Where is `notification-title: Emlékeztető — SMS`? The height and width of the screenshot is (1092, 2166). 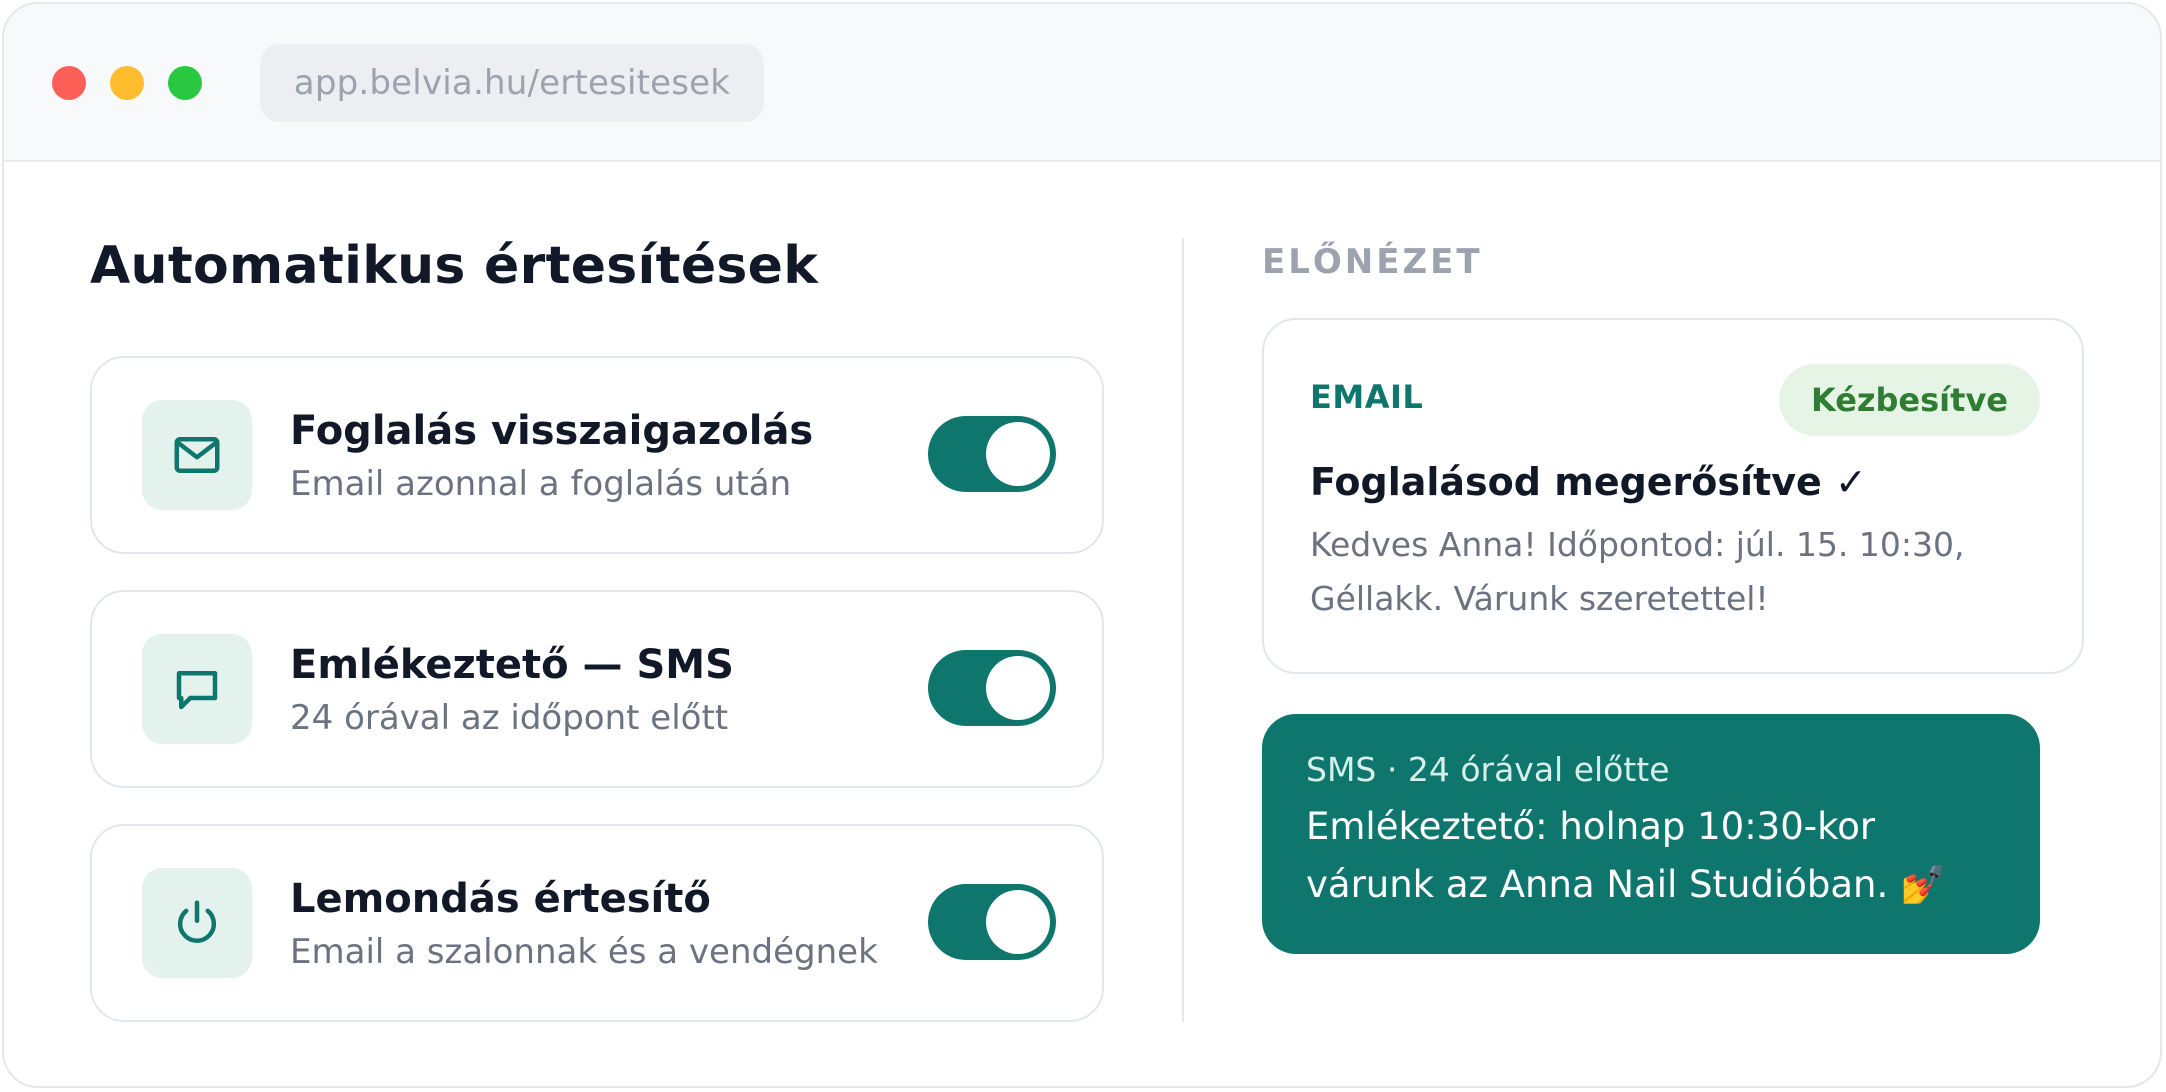 notification-title: Emlékeztető — SMS is located at coordinates (512, 665).